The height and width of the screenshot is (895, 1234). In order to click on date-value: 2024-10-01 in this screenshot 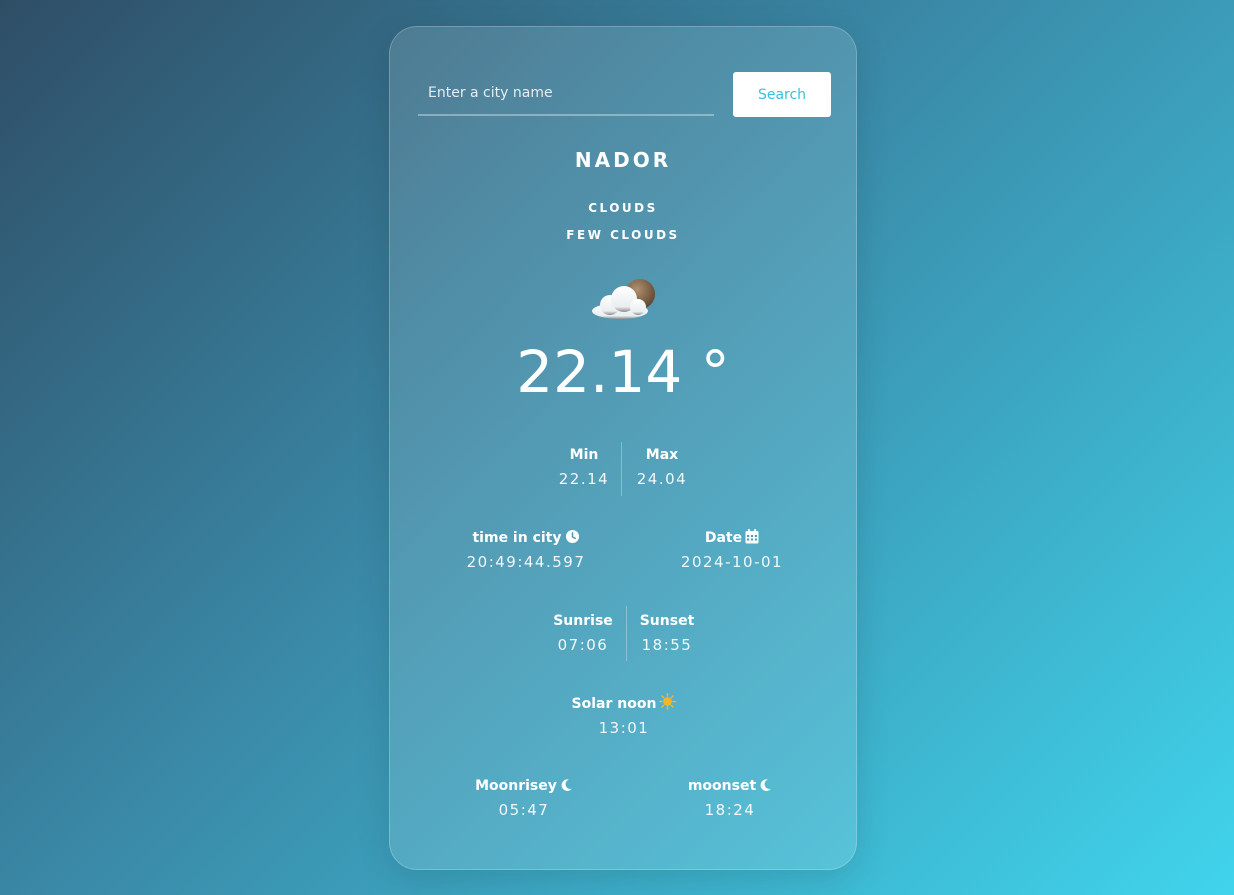, I will do `click(732, 562)`.